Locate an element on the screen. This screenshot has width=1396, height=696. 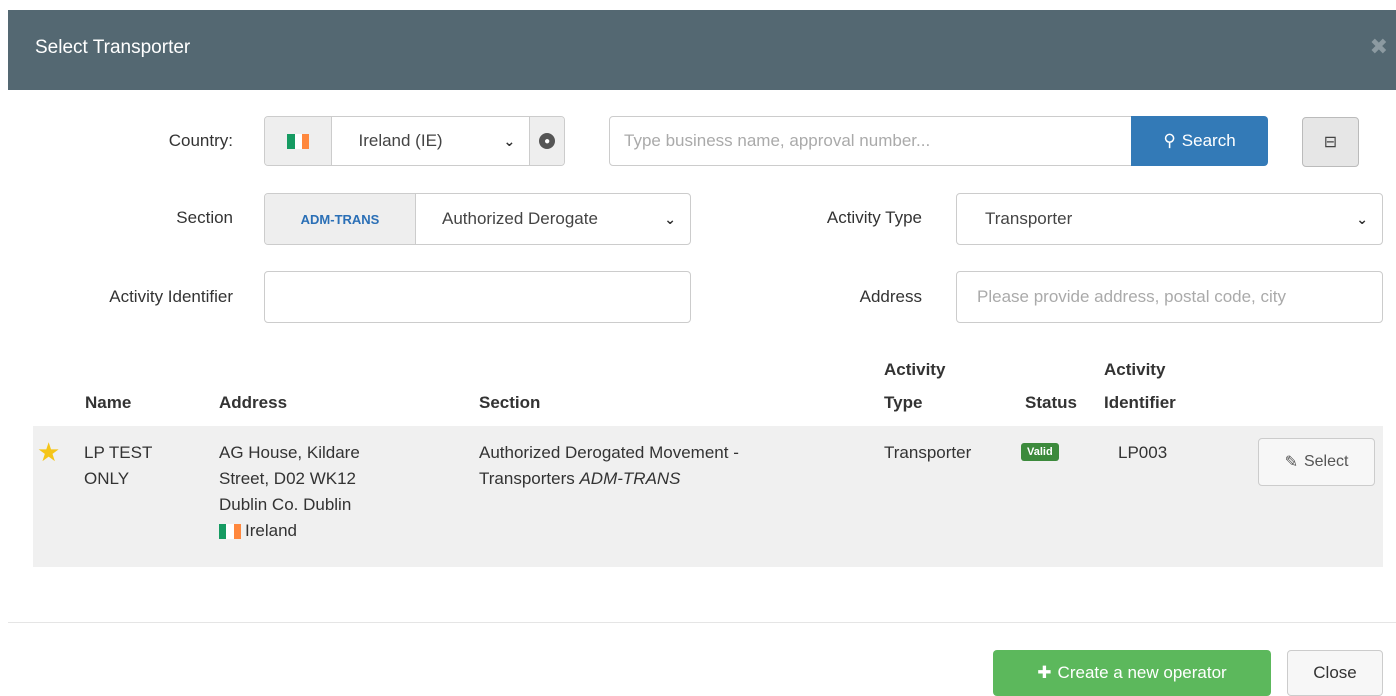
search-button-label: Search is located at coordinates (1208, 140).